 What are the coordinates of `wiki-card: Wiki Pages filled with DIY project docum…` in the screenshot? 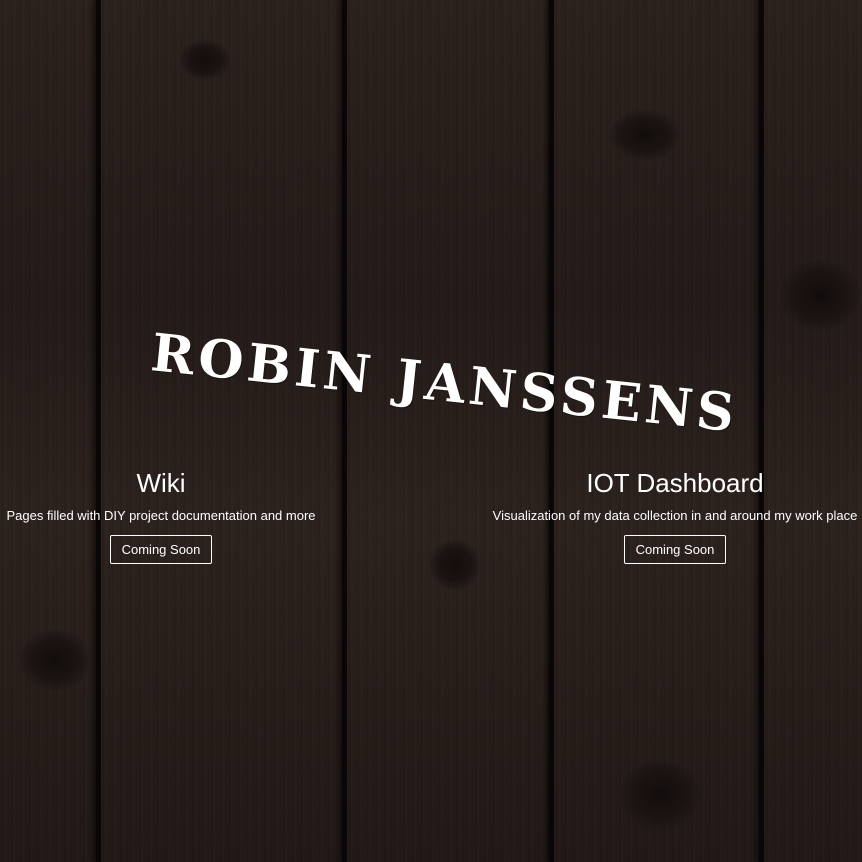 It's located at (161, 515).